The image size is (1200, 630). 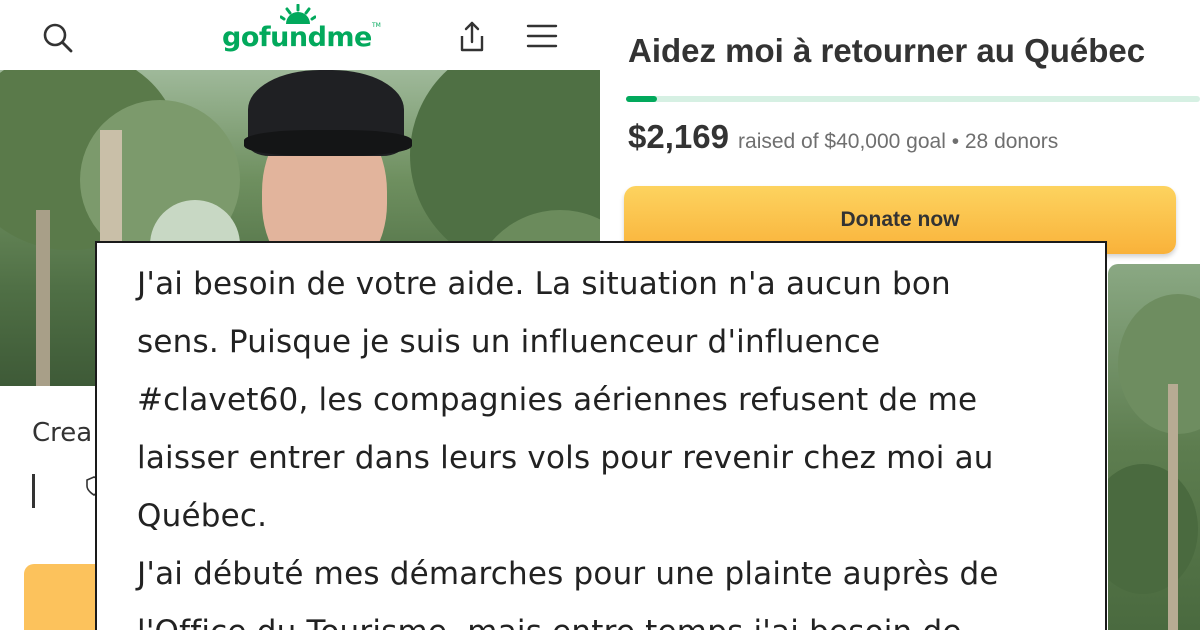 I want to click on raised-amount: $2,169, so click(x=678, y=136).